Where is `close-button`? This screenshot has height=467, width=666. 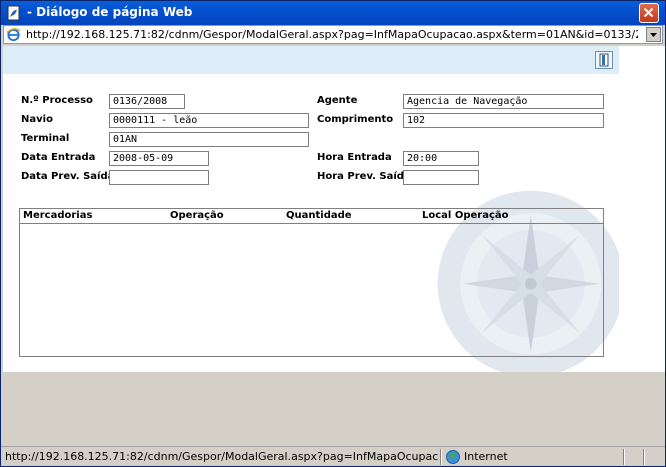 close-button is located at coordinates (649, 13).